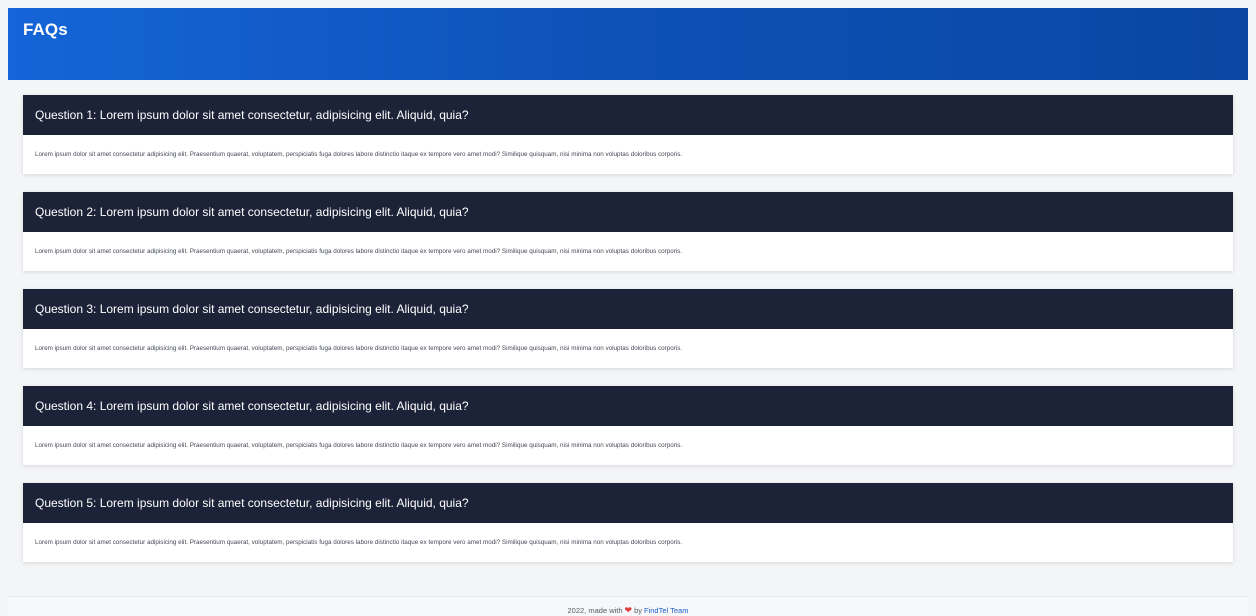 This screenshot has width=1256, height=616. What do you see at coordinates (666, 610) in the screenshot?
I see `team-link: FindTel Team` at bounding box center [666, 610].